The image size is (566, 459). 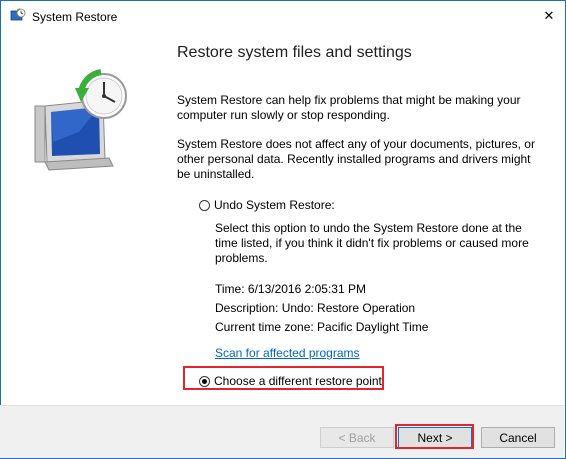 What do you see at coordinates (75, 17) in the screenshot?
I see `window-title: System Restore` at bounding box center [75, 17].